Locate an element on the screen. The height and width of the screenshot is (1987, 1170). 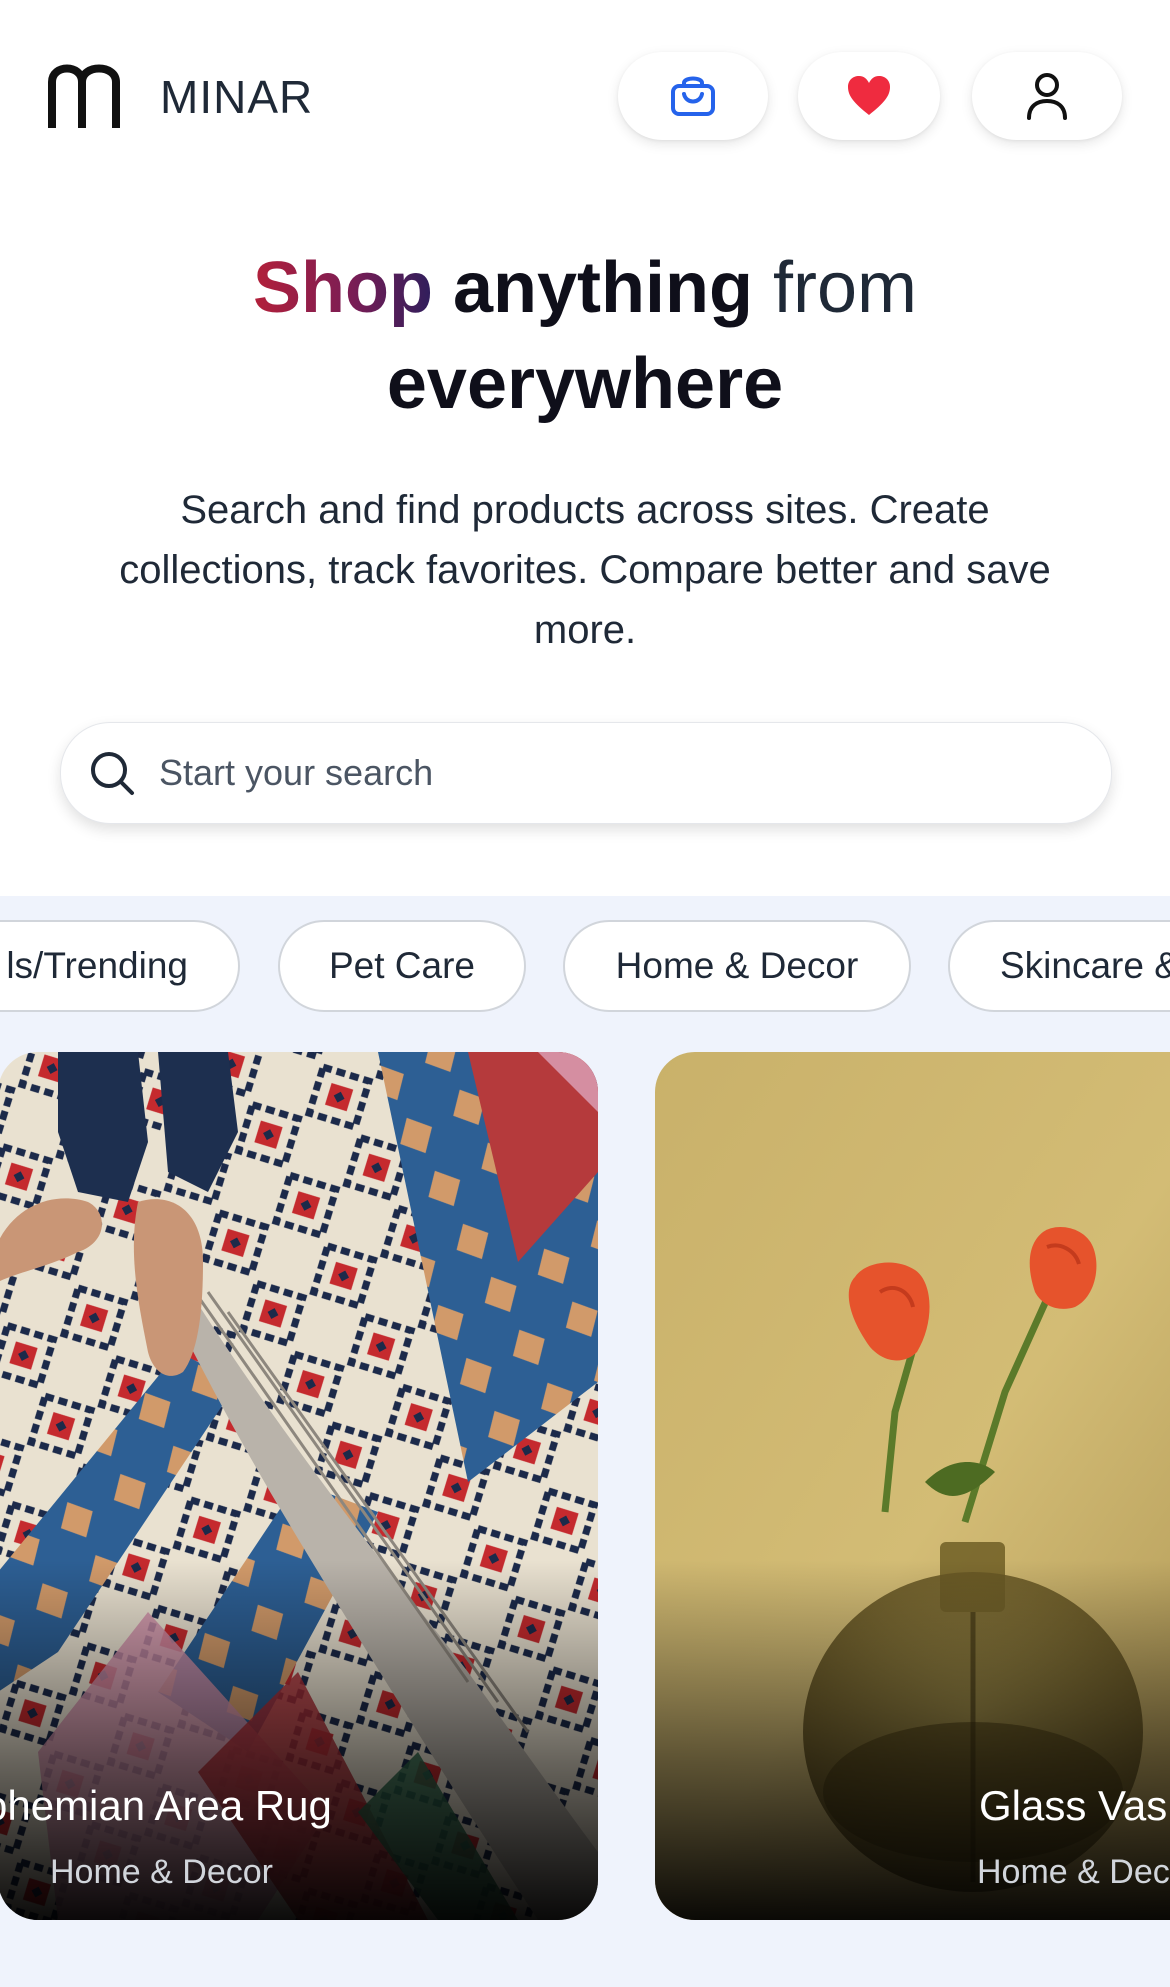
favorites-button is located at coordinates (869, 96).